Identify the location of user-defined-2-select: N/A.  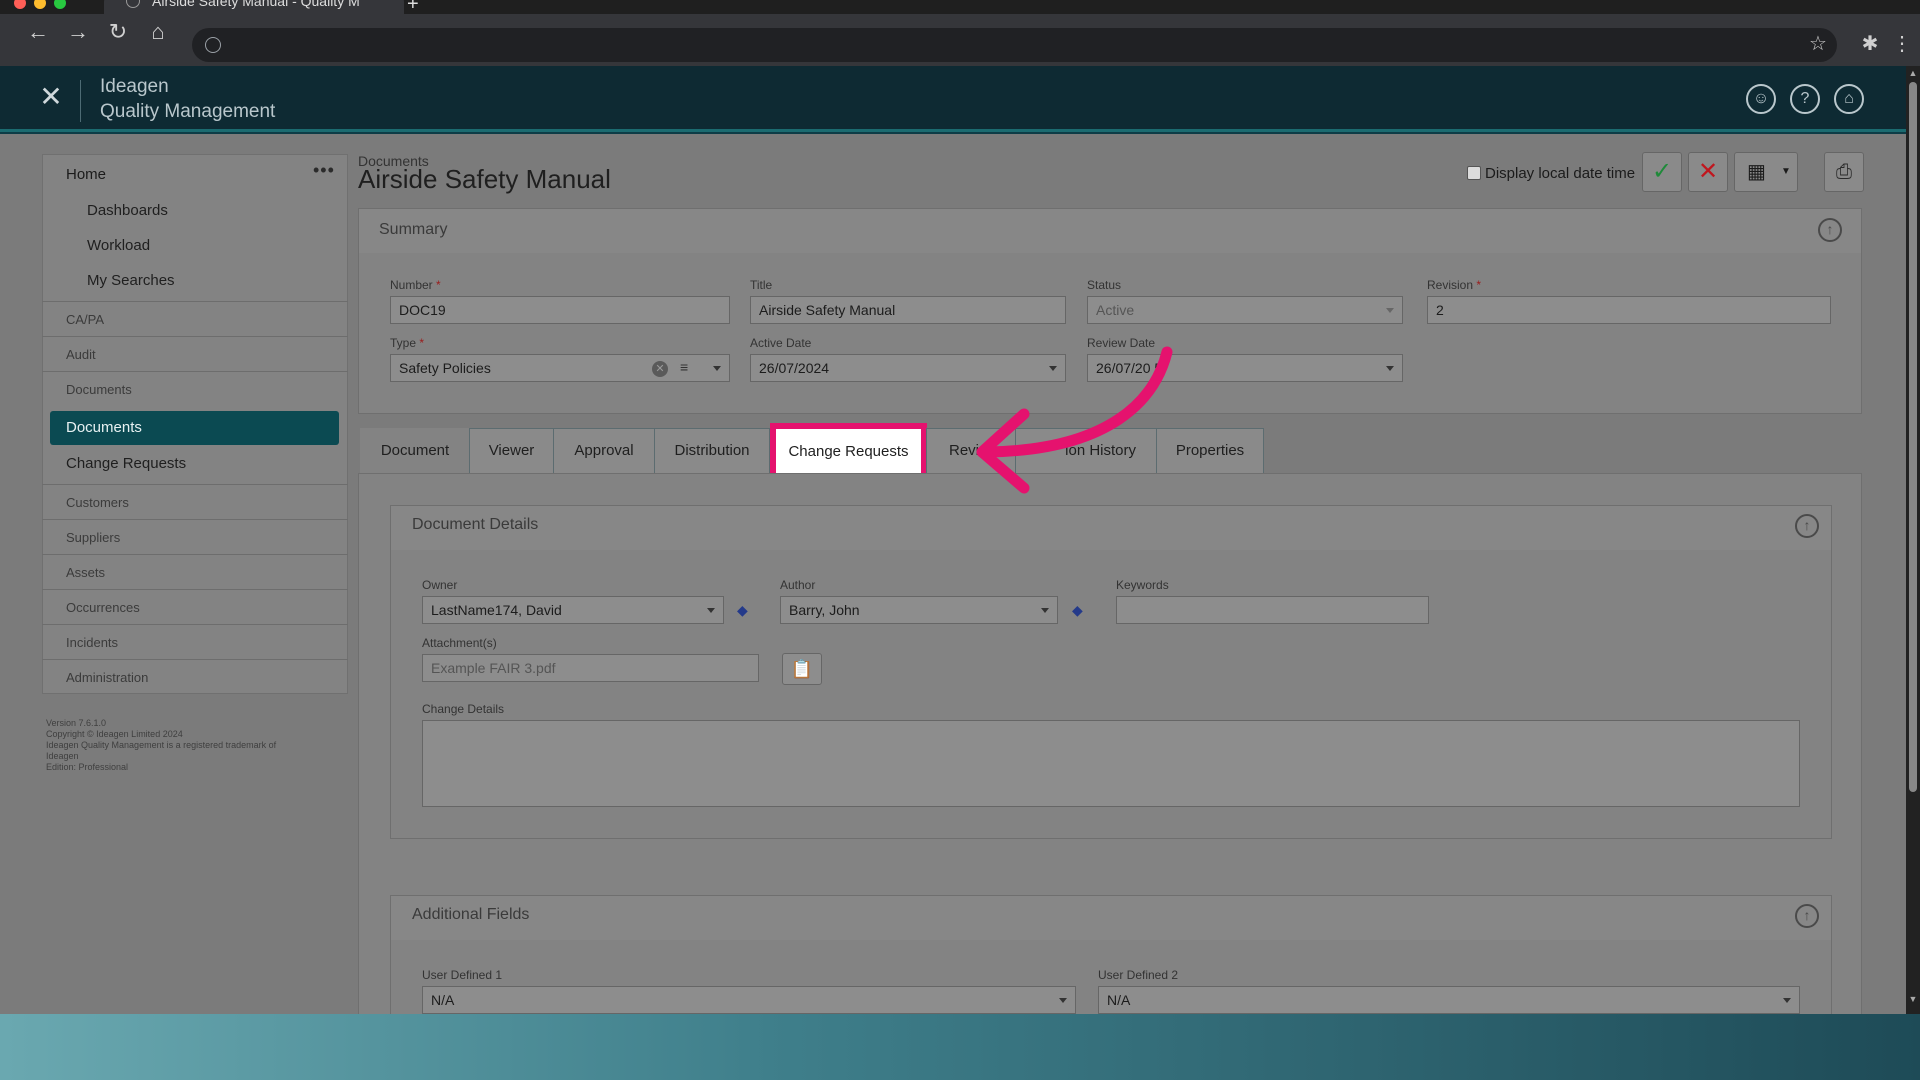
(1449, 1000).